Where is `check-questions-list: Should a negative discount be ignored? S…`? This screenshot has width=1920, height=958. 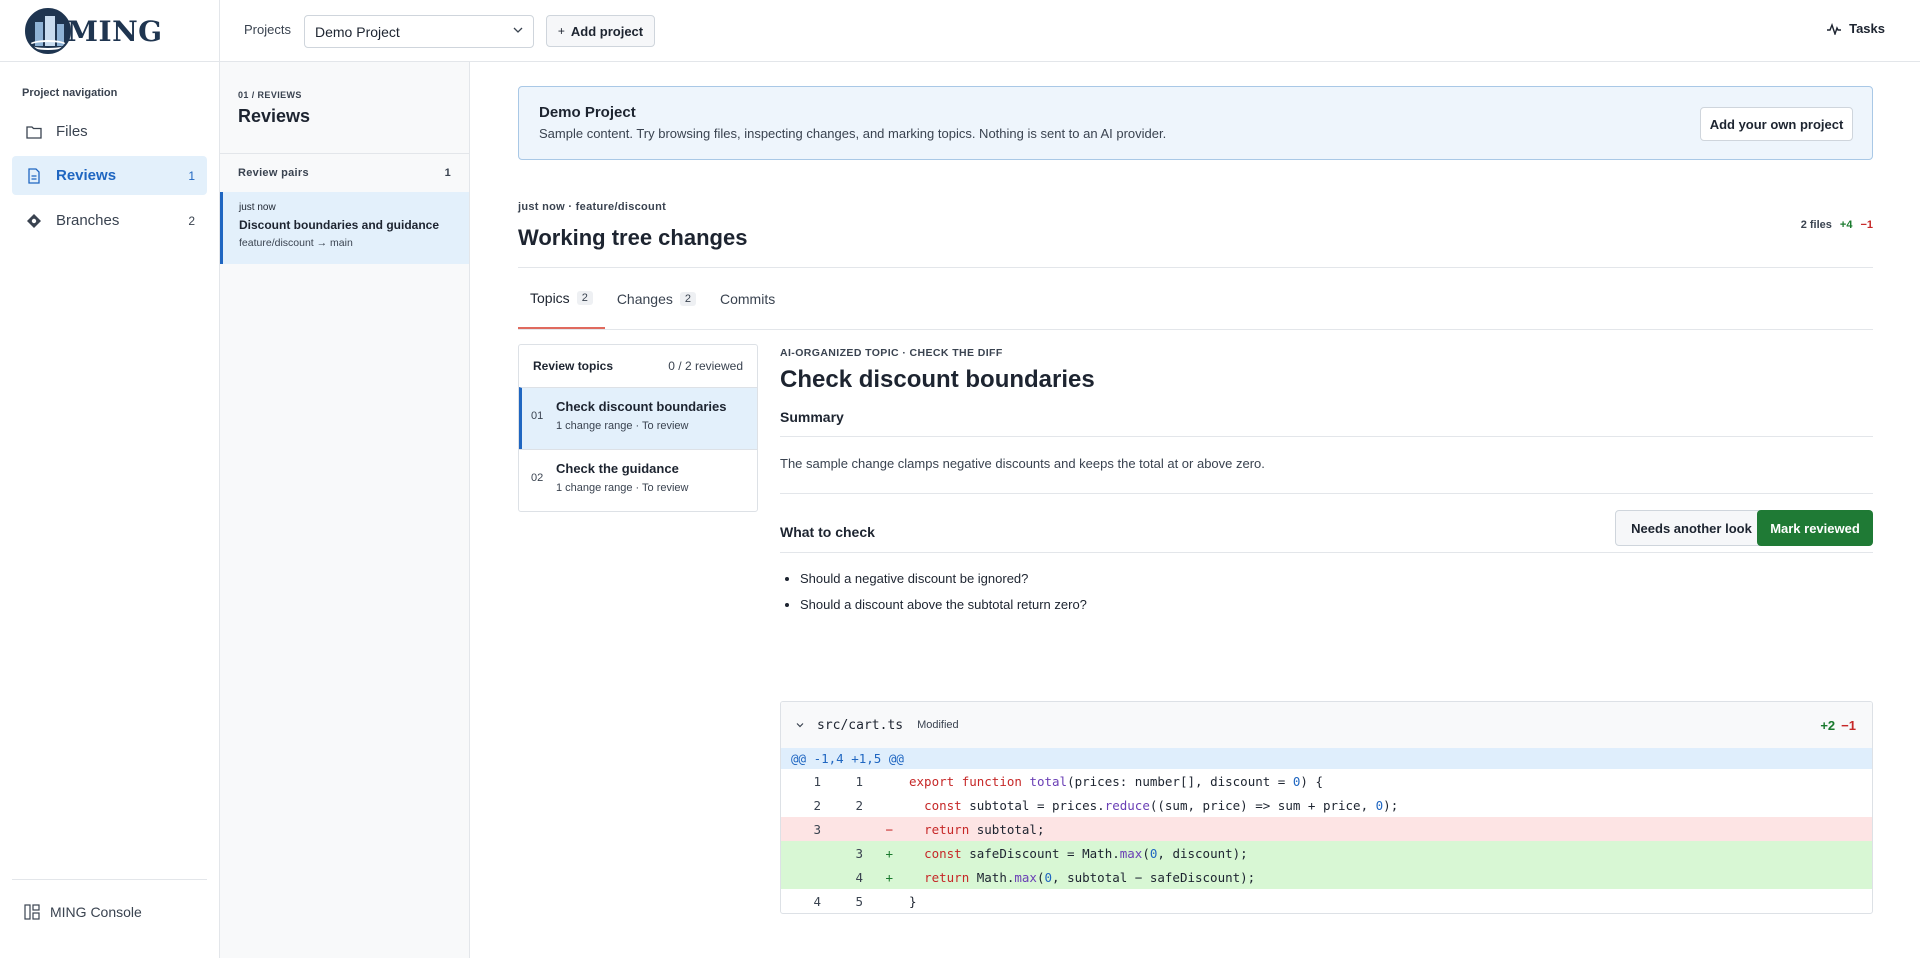
check-questions-list: Should a negative discount be ignored? S… is located at coordinates (943, 597).